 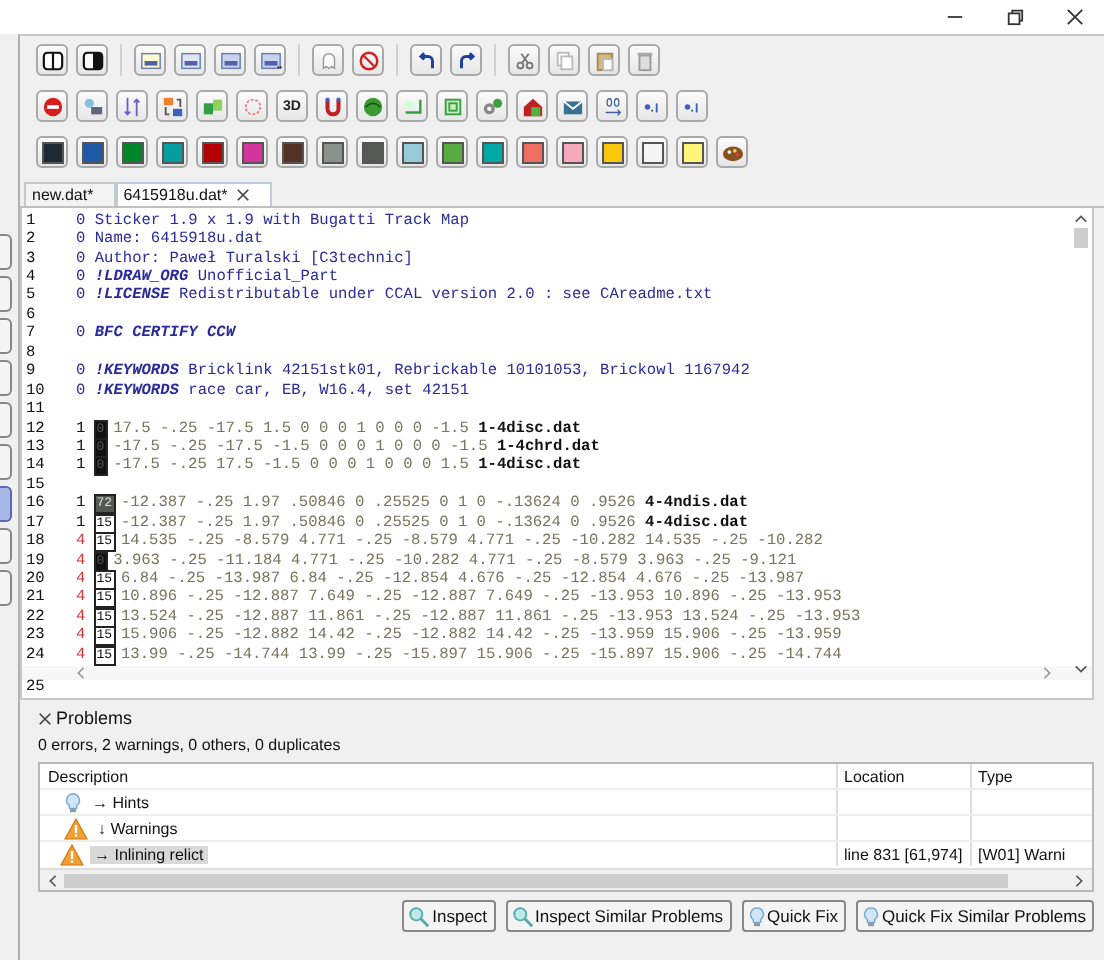 I want to click on swap-icon, so click(x=172, y=106).